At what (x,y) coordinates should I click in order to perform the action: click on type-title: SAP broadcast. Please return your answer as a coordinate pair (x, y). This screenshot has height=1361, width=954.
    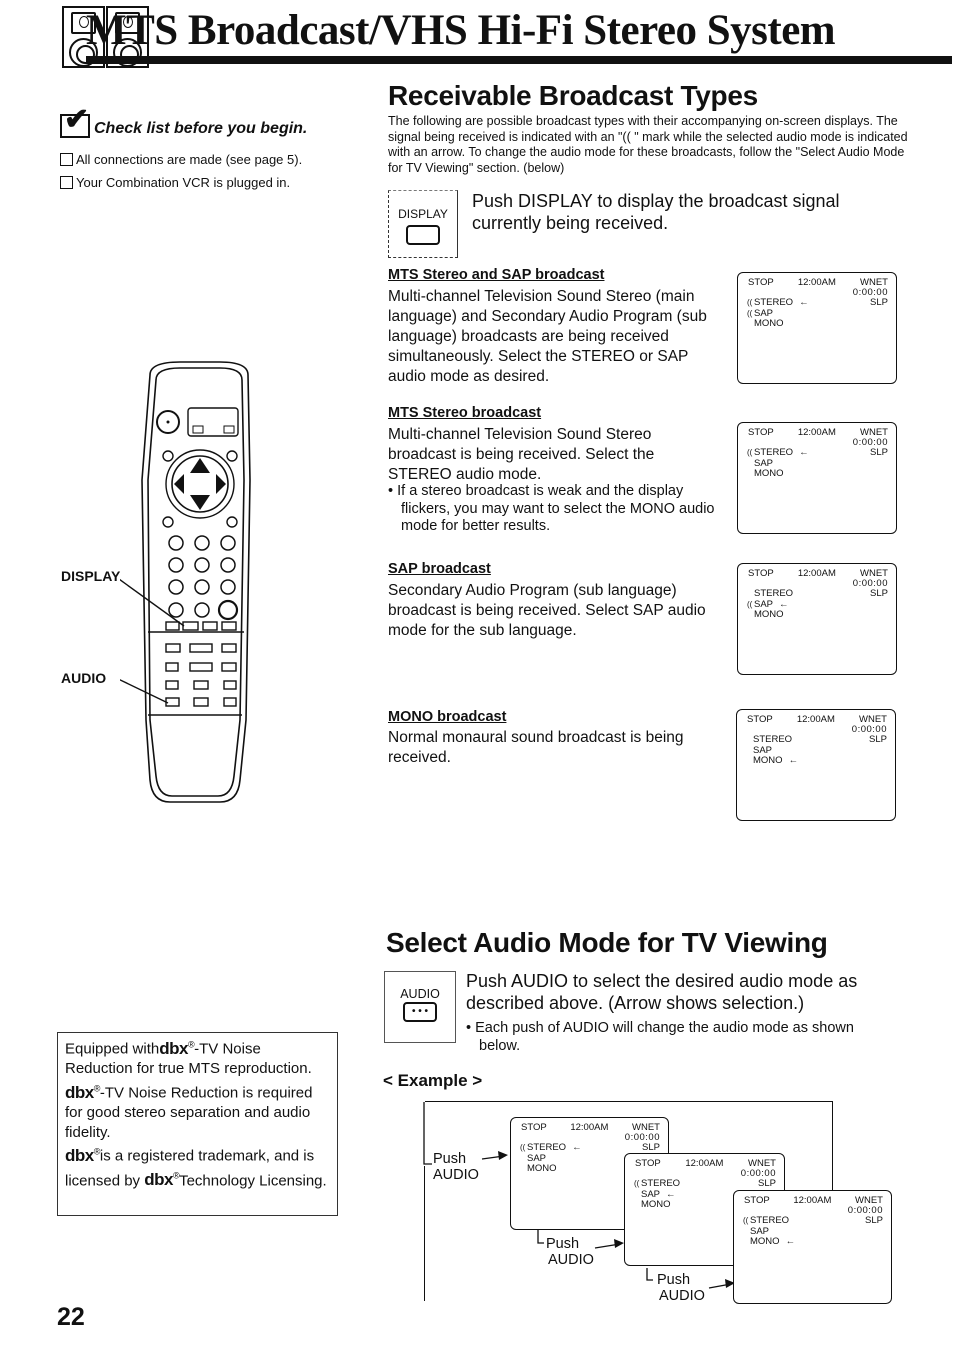
    Looking at the image, I should click on (439, 569).